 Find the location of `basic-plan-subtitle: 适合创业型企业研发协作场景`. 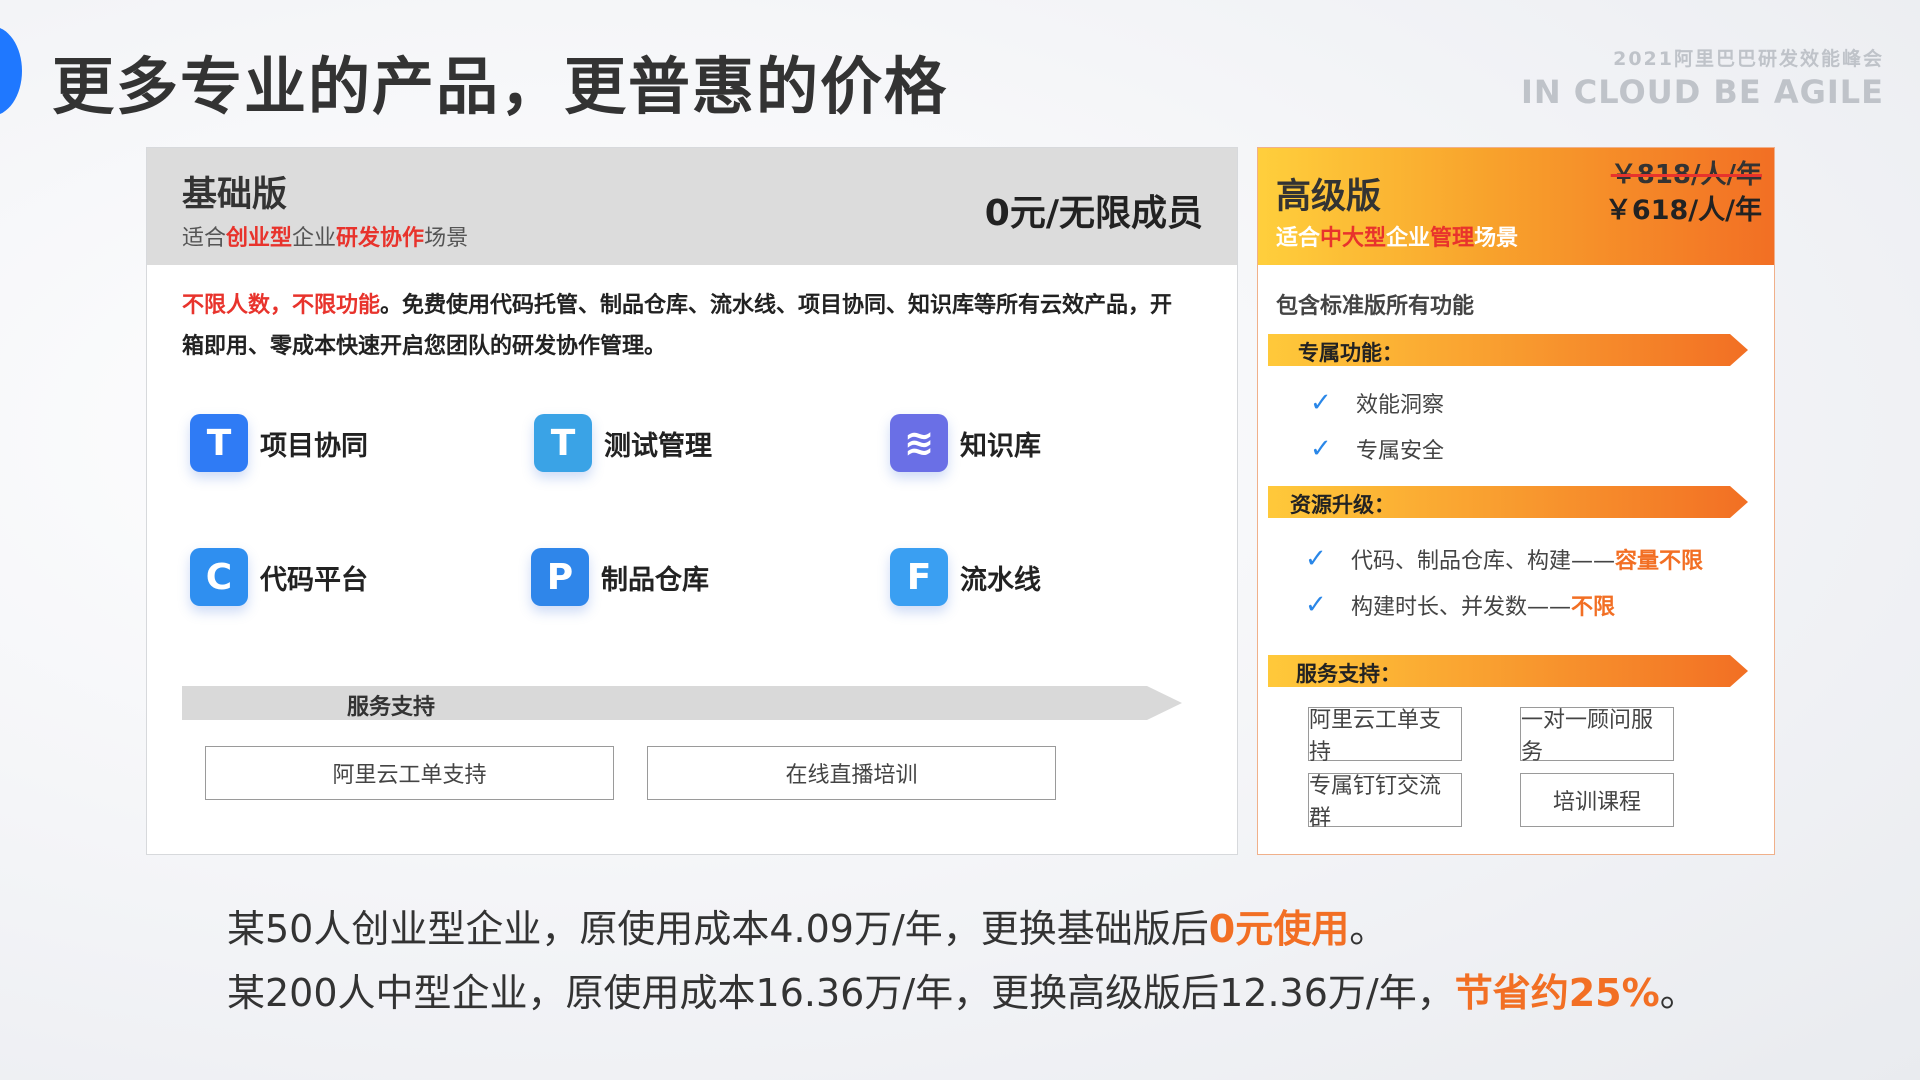

basic-plan-subtitle: 适合创业型企业研发协作场景 is located at coordinates (325, 236).